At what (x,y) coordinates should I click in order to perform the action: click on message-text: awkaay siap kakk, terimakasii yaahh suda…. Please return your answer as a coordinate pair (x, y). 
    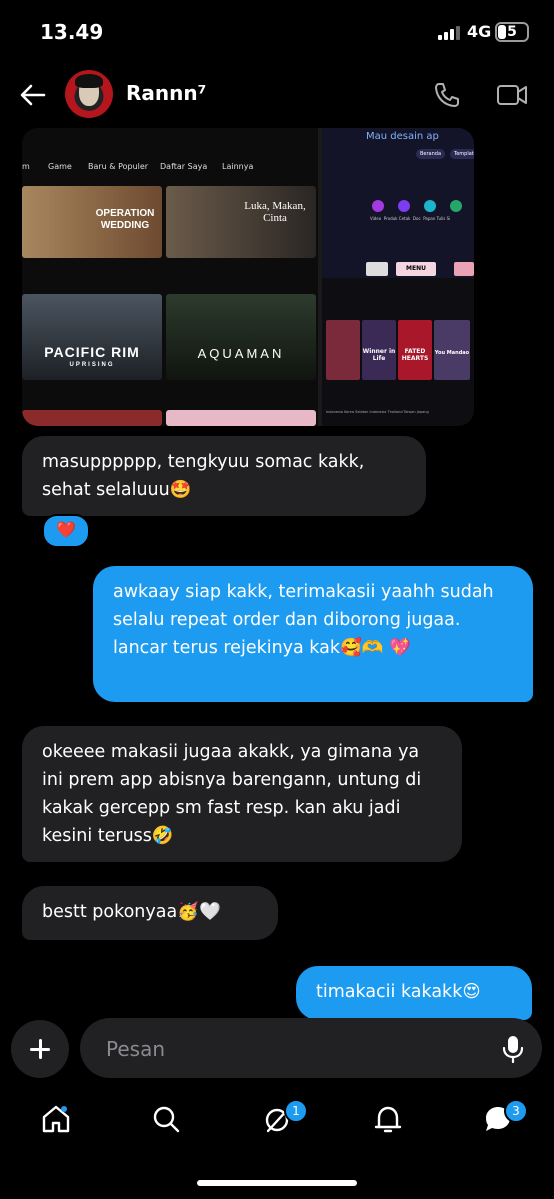
    Looking at the image, I should click on (303, 620).